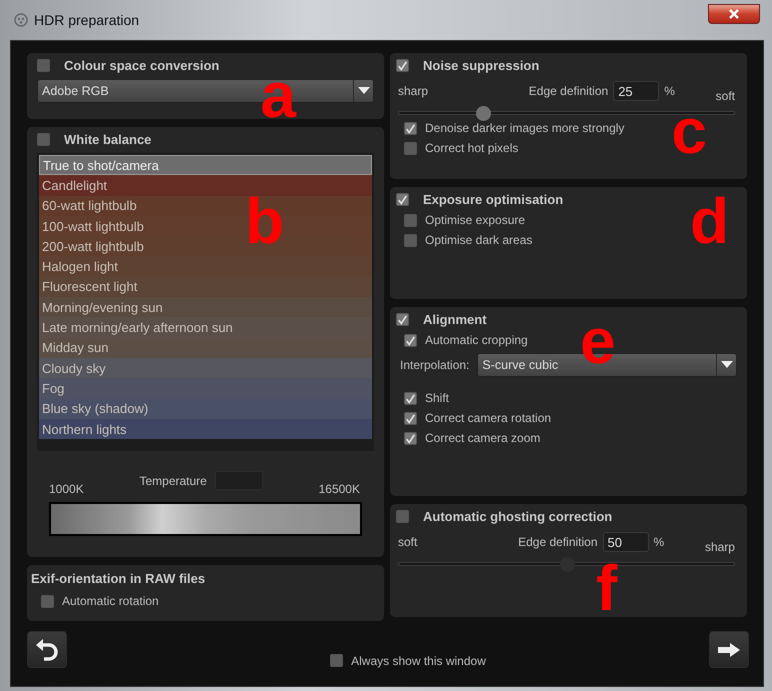 The height and width of the screenshot is (691, 772). What do you see at coordinates (173, 481) in the screenshot?
I see `temperature-label: Temperature` at bounding box center [173, 481].